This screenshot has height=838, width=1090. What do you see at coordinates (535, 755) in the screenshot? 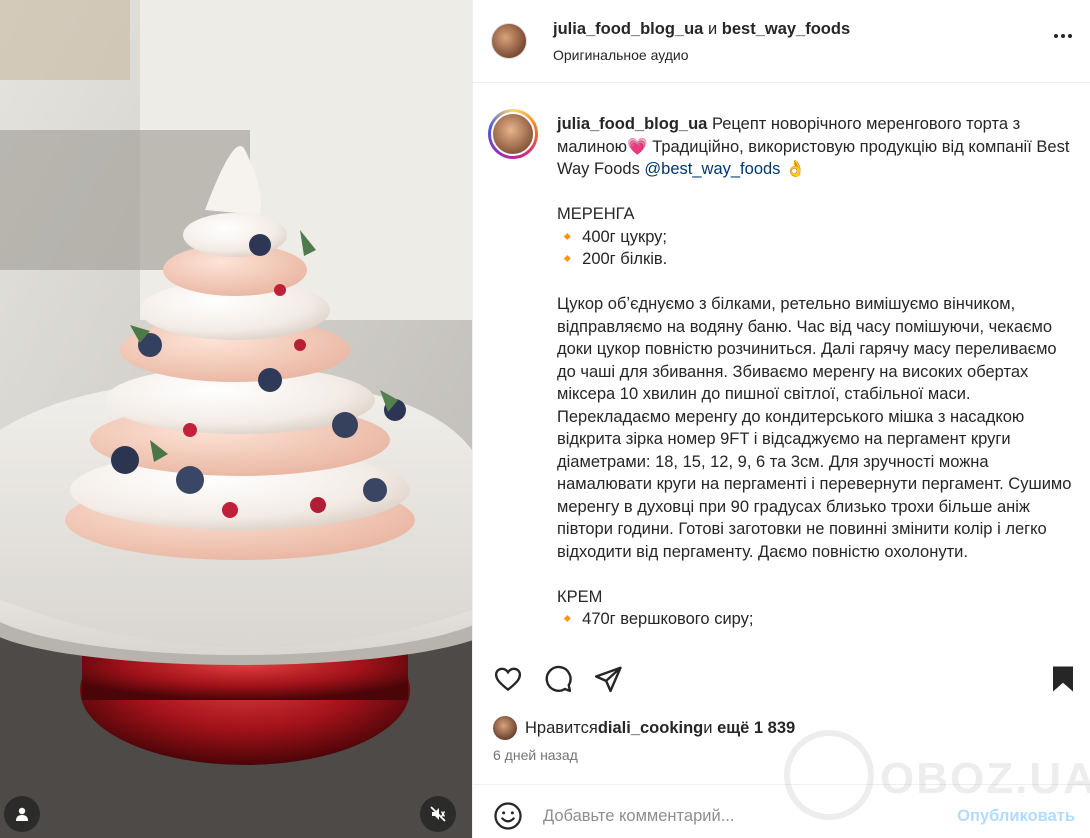
I see `post-date: 6 дней назад` at bounding box center [535, 755].